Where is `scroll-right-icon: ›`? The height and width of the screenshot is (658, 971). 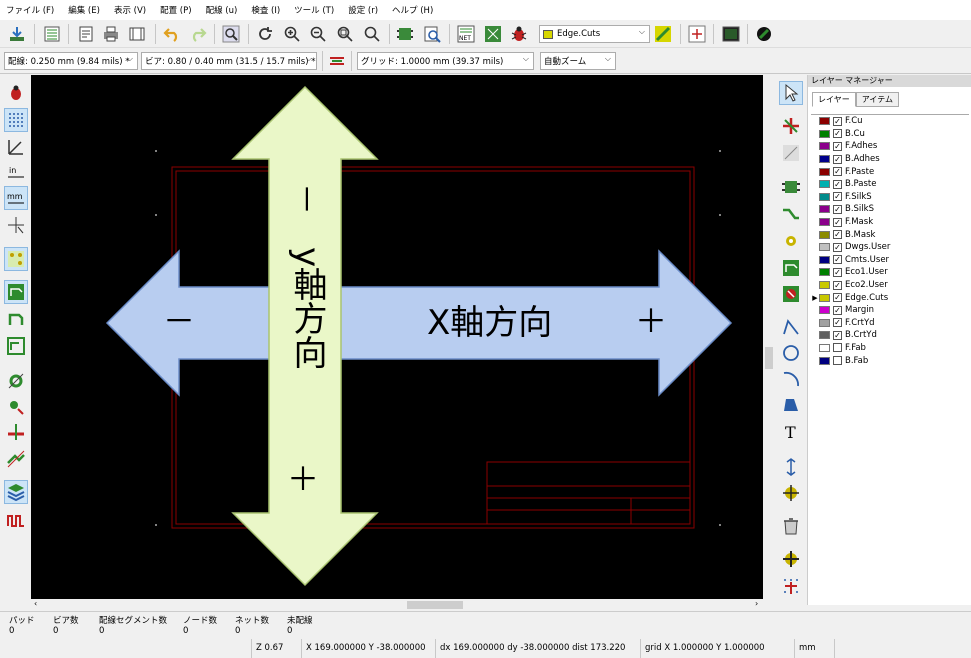 scroll-right-icon: › is located at coordinates (756, 603).